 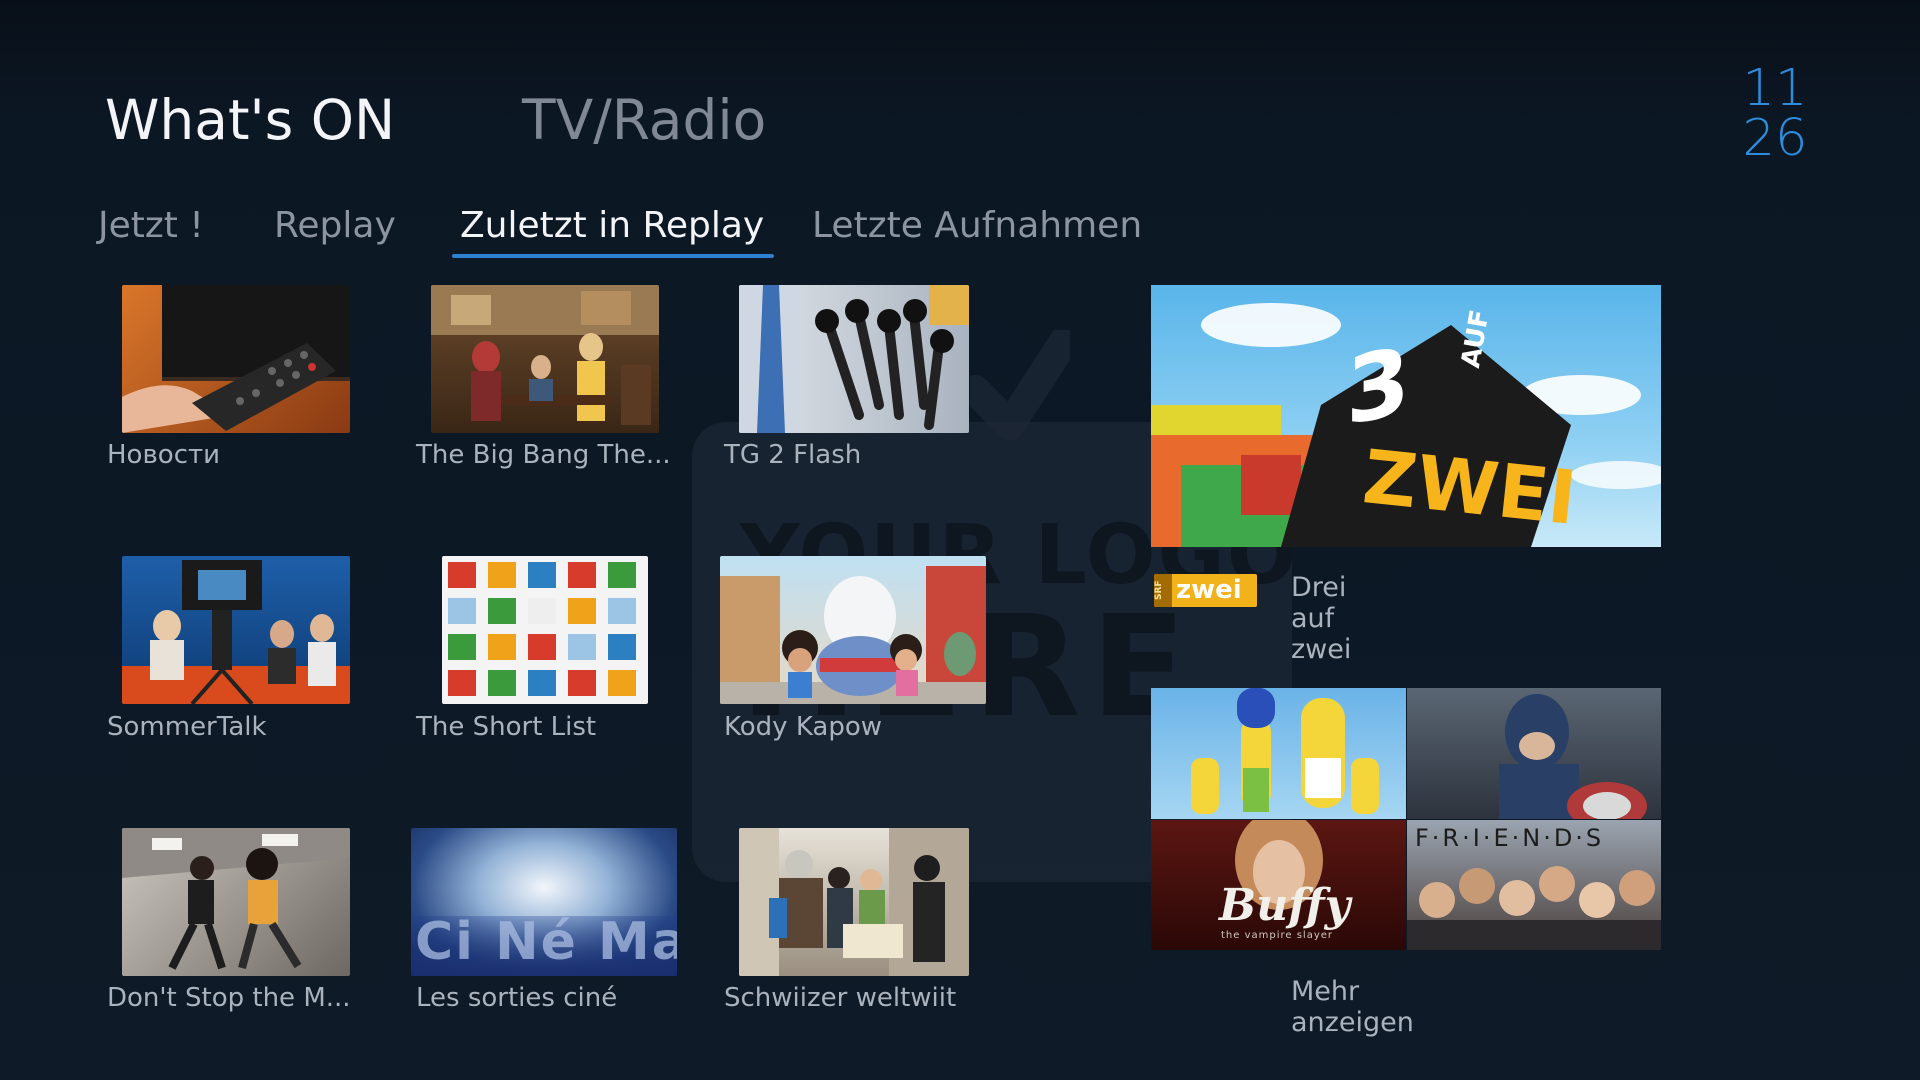 I want to click on talkshow-studio-image, so click(x=236, y=632).